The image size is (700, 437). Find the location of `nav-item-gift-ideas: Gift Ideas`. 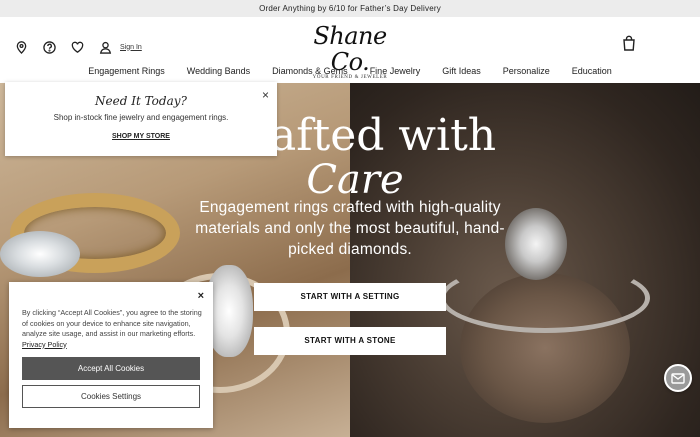

nav-item-gift-ideas: Gift Ideas is located at coordinates (461, 71).